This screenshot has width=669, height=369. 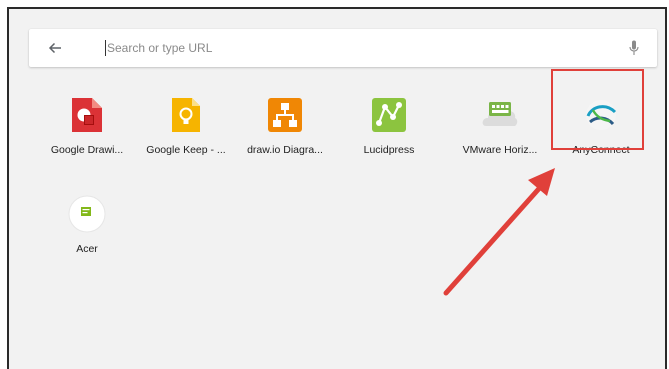 What do you see at coordinates (499, 232) in the screenshot?
I see `annotation-arrow` at bounding box center [499, 232].